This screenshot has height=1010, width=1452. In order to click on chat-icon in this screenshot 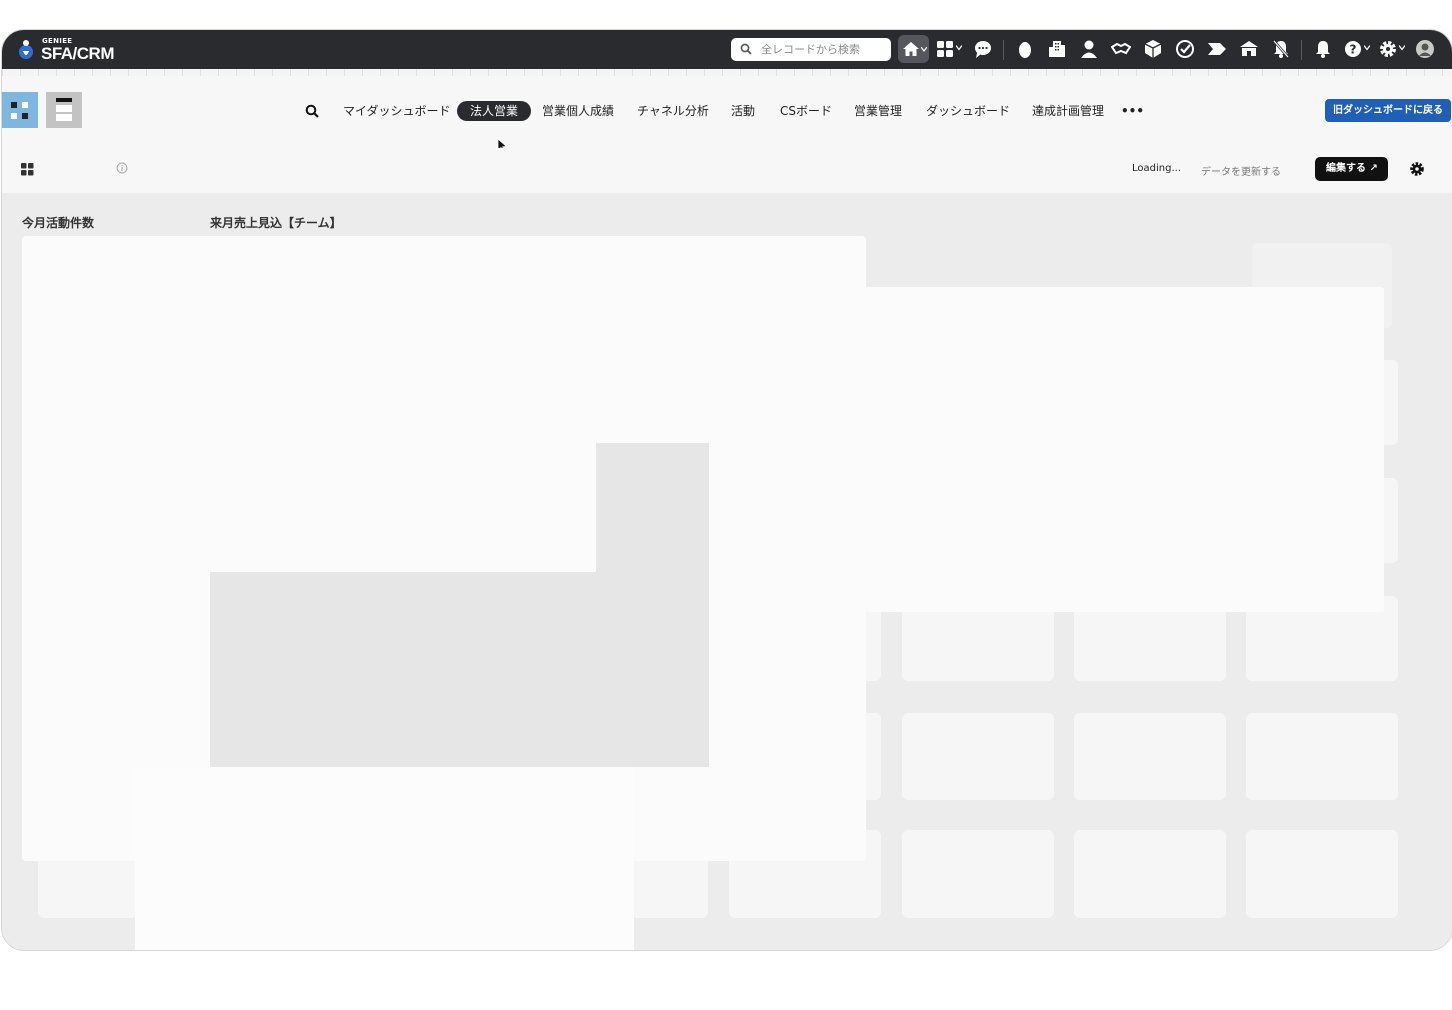, I will do `click(983, 49)`.